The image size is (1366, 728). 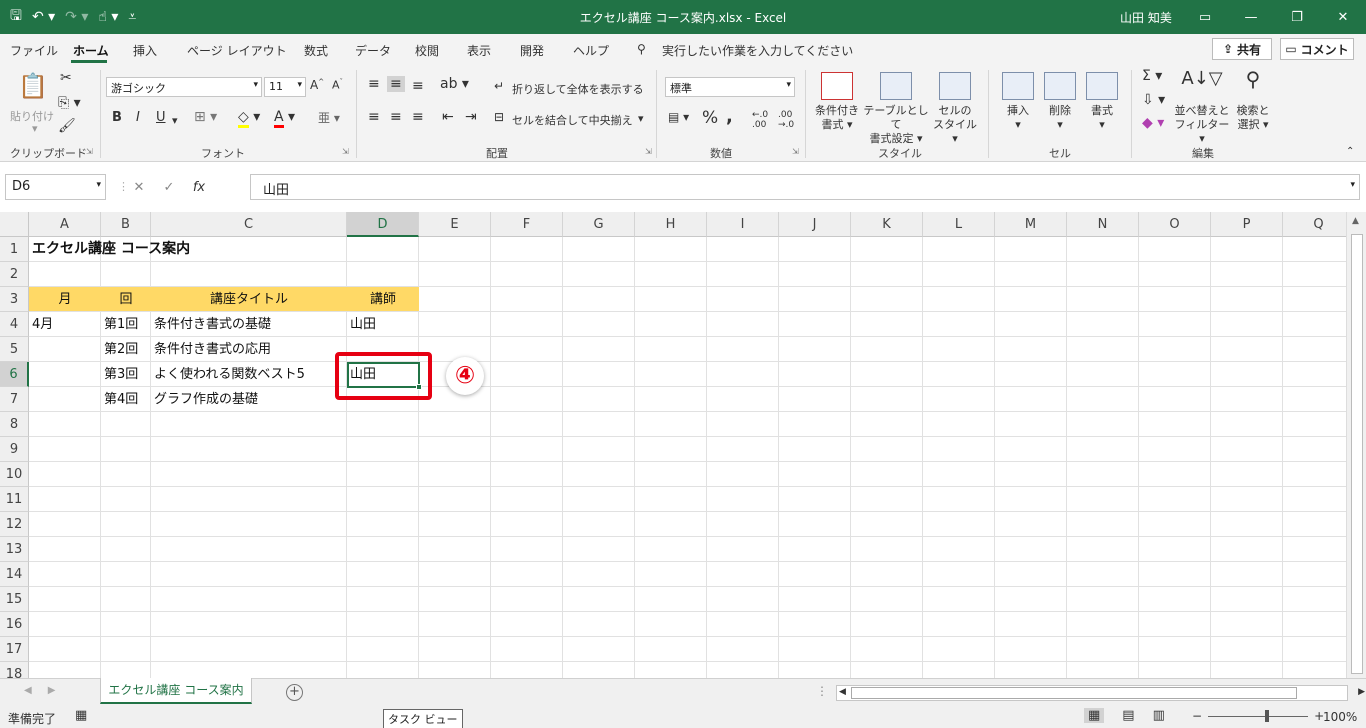 I want to click on cell-a1: エクセル講座 コース案内, so click(x=111, y=249).